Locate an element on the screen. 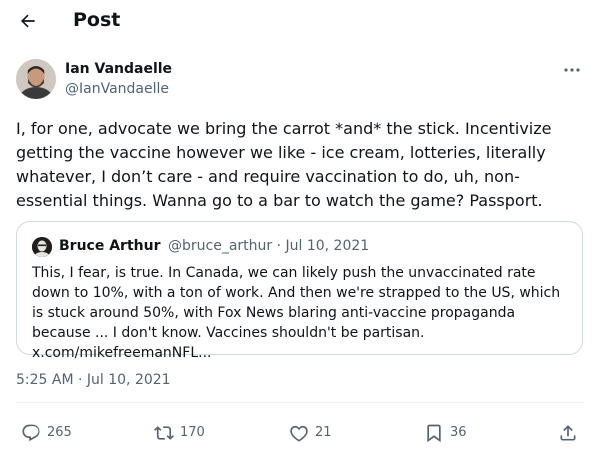 The height and width of the screenshot is (467, 601). quote-author-name: Bruce Arthur is located at coordinates (110, 246).